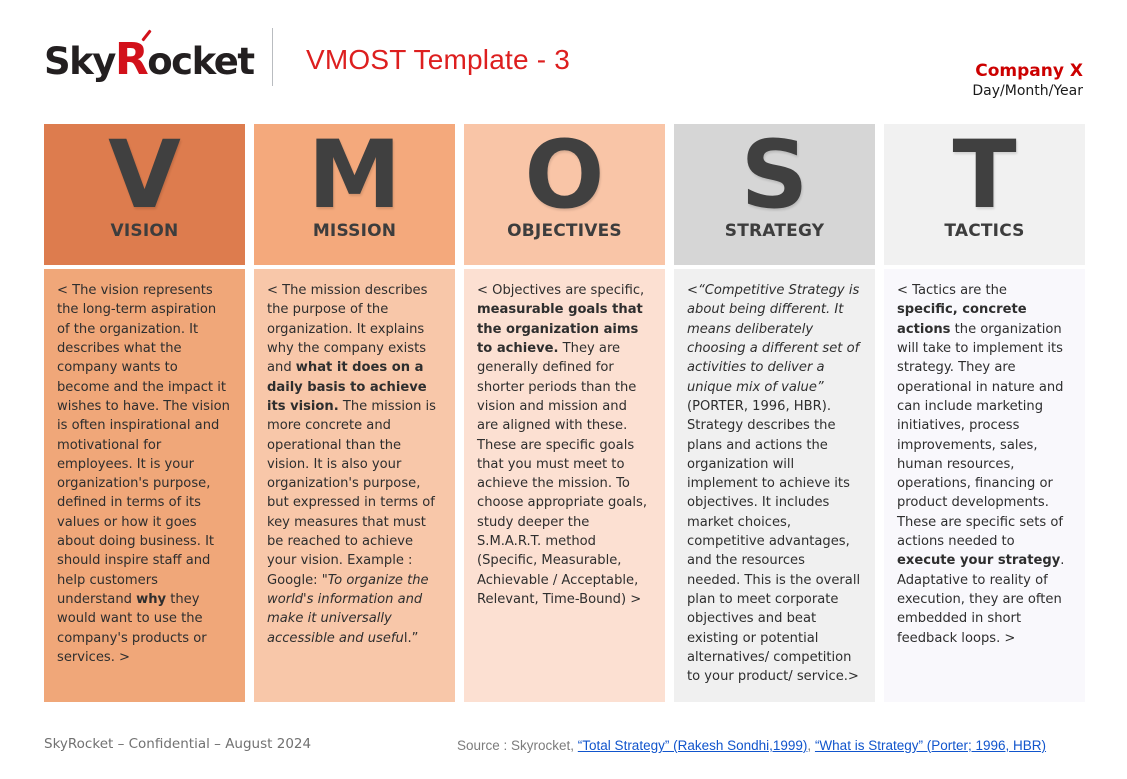 Image resolution: width=1127 pixels, height=779 pixels. I want to click on company-block: Company X Day/Month/Year, so click(1027, 80).